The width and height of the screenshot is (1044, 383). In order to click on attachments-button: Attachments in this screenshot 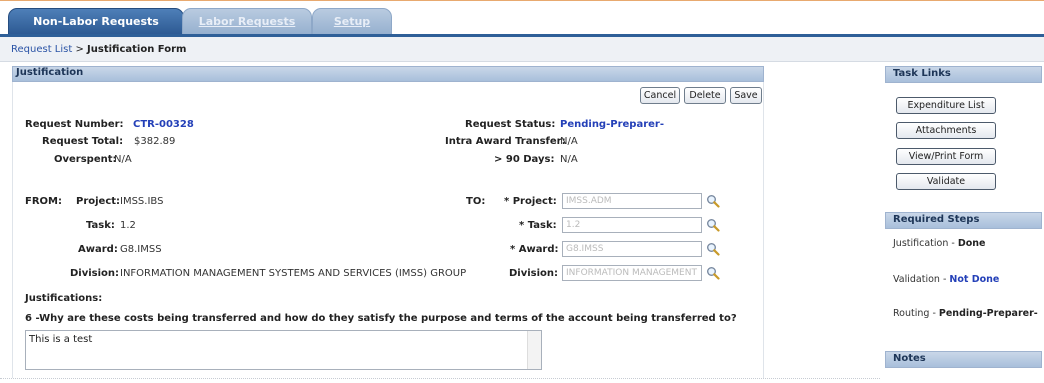, I will do `click(946, 130)`.